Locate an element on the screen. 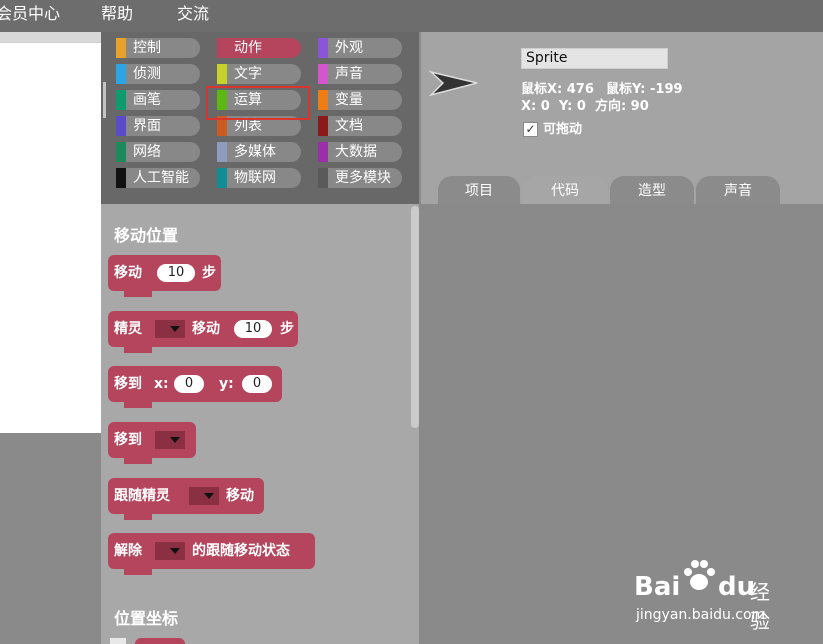  palette-scrollbar is located at coordinates (415, 317).